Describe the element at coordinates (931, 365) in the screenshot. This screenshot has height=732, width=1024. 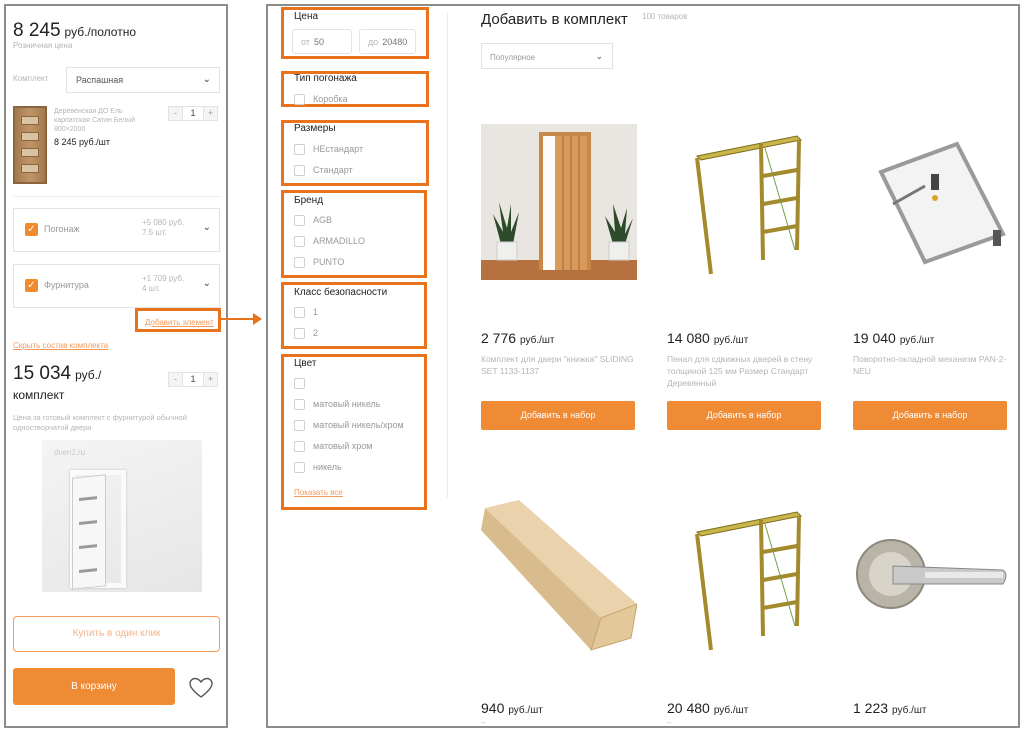
I see `product-name: Поворотно-окладной механизм PAN-2-NEU` at that location.